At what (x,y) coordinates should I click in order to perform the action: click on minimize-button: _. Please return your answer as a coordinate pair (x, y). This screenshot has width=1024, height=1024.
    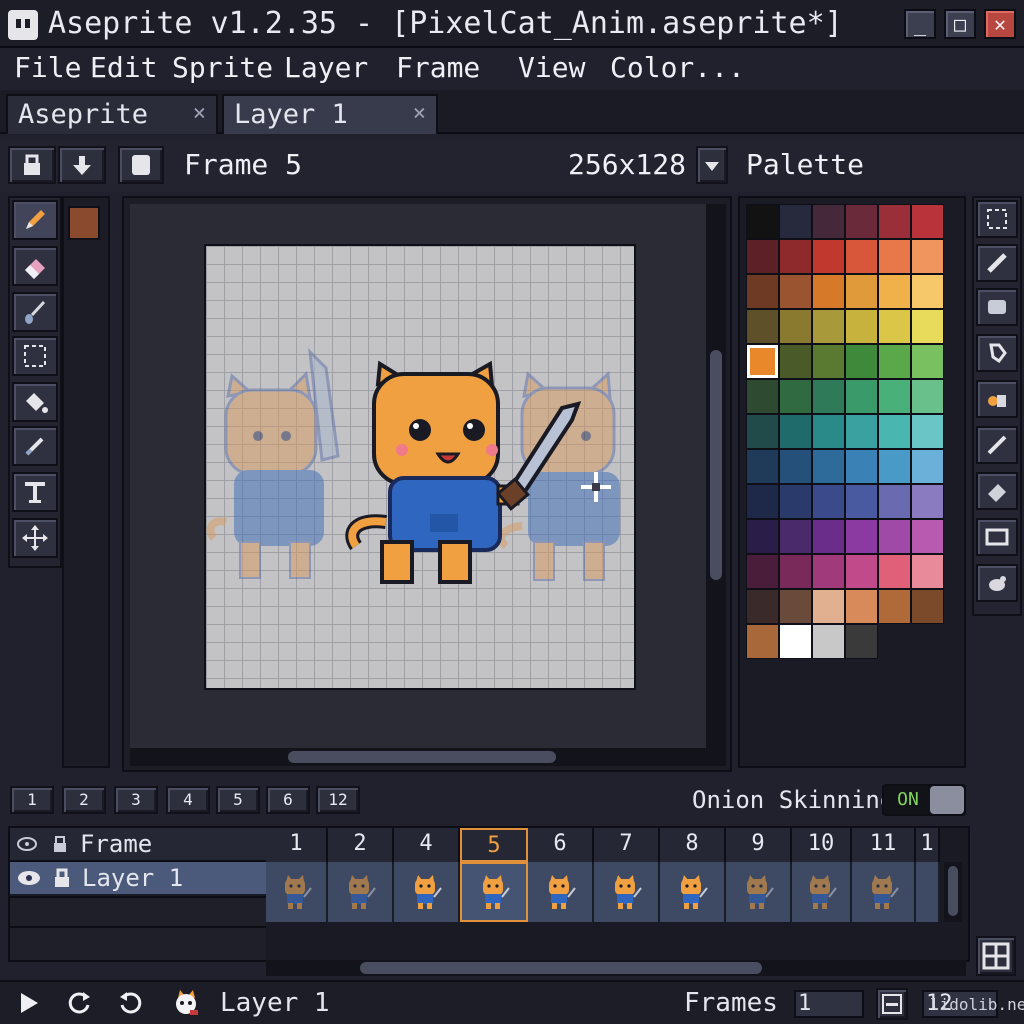
    Looking at the image, I should click on (920, 24).